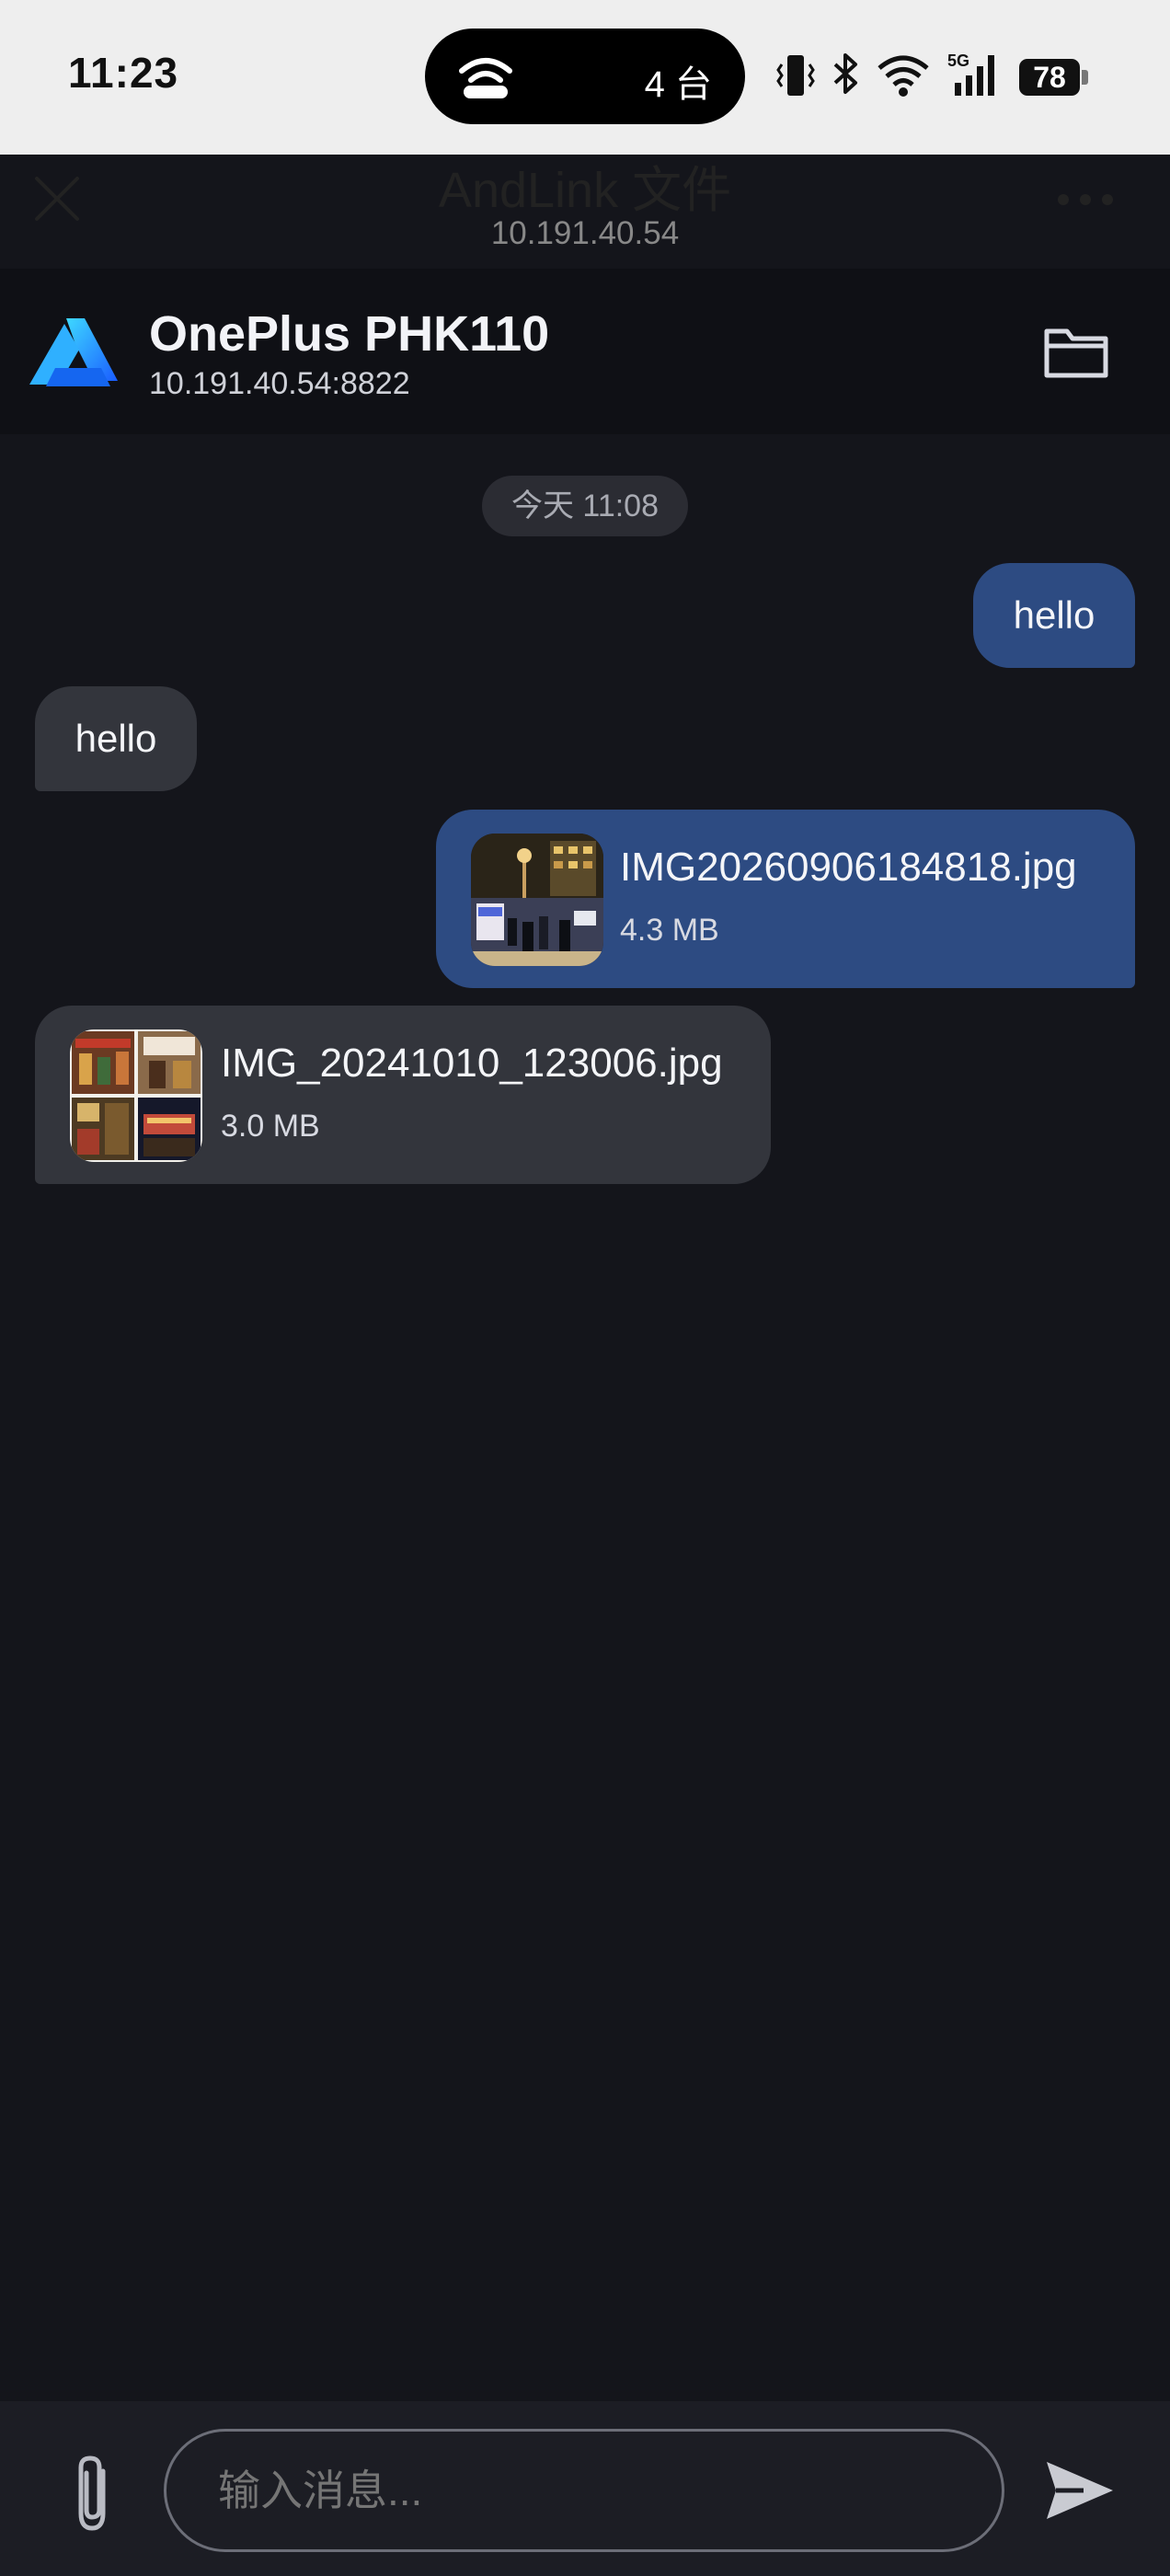  I want to click on message-input, so click(584, 2490).